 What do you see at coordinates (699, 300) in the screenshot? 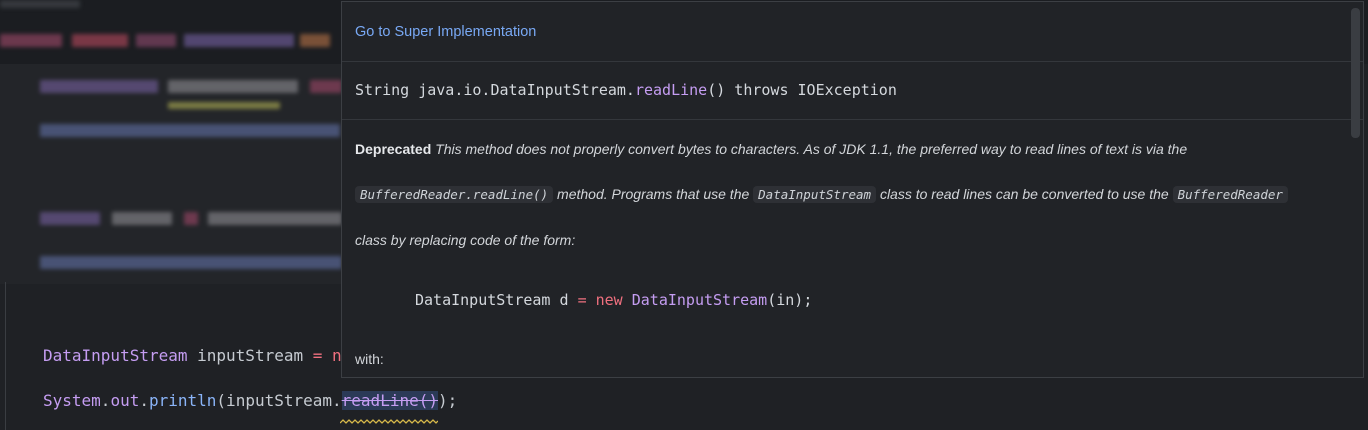
I see `example-constructor: DataInputStream` at bounding box center [699, 300].